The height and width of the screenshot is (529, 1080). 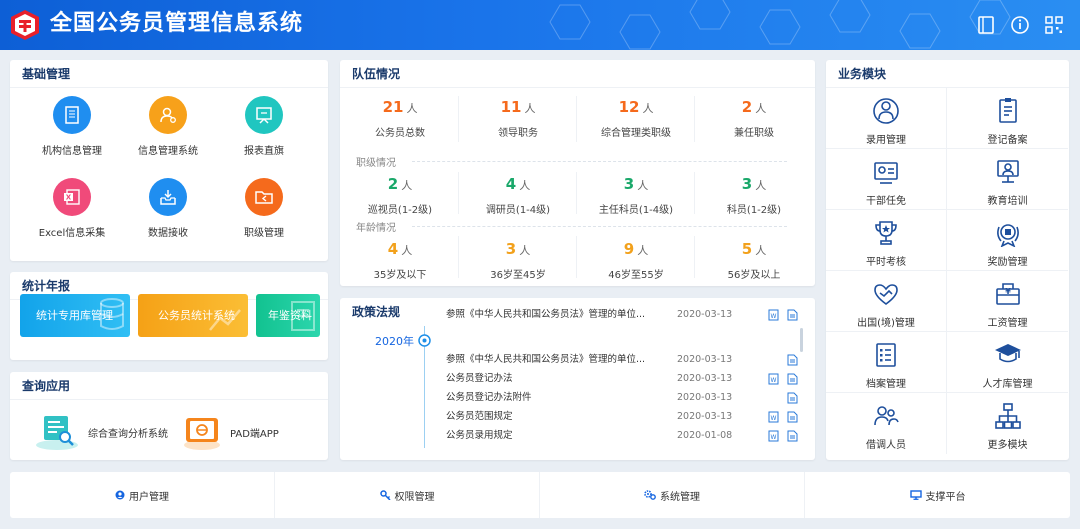 I want to click on folder-icon, so click(x=264, y=197).